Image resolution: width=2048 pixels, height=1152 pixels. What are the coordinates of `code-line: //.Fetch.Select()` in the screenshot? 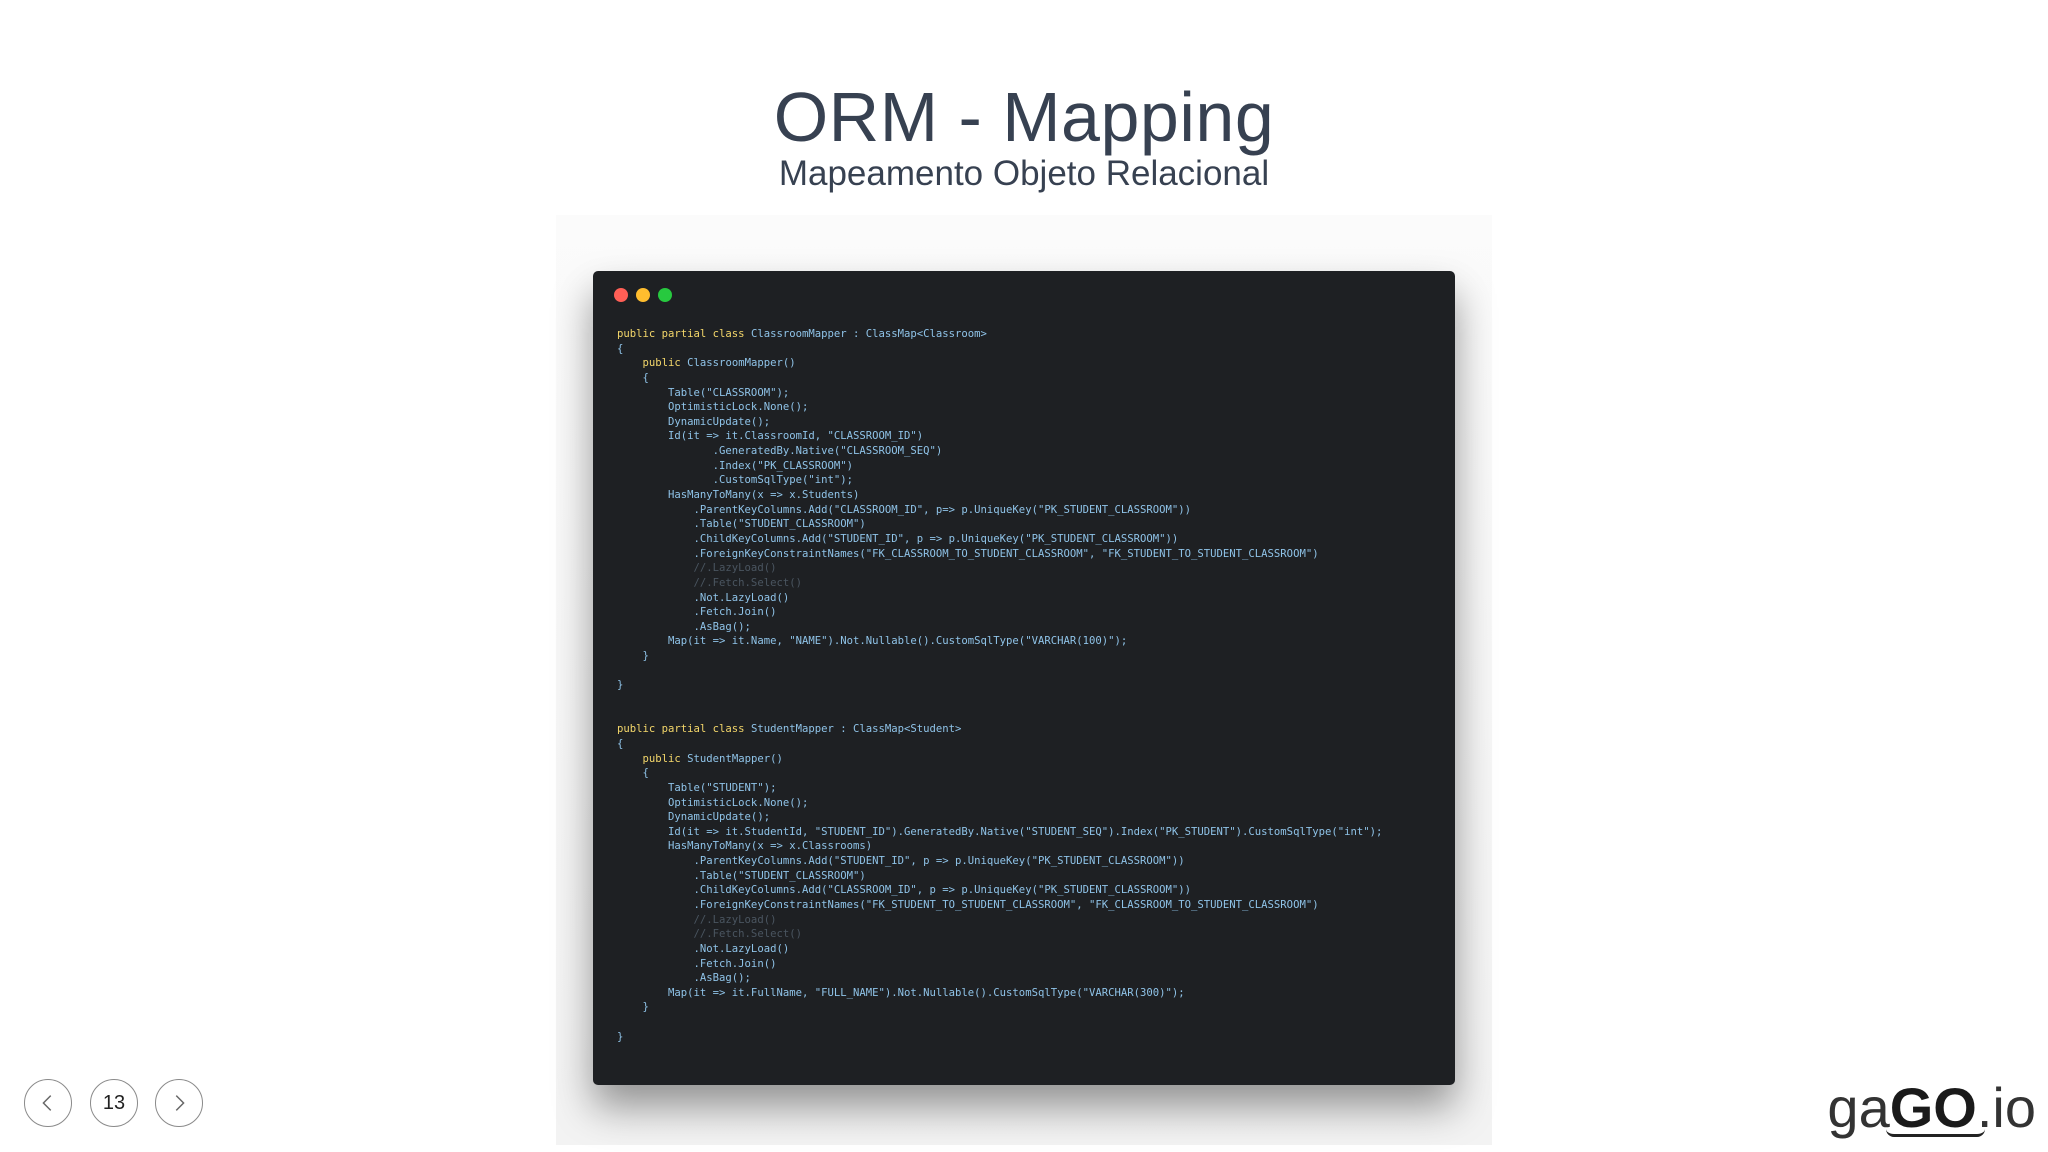 It's located at (999, 583).